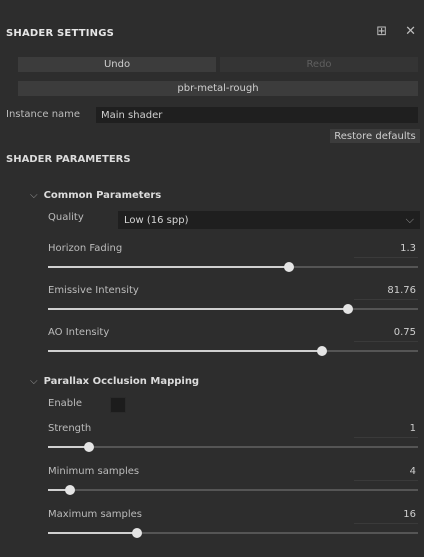 The image size is (424, 557). I want to click on strength-slider-thumb, so click(88, 447).